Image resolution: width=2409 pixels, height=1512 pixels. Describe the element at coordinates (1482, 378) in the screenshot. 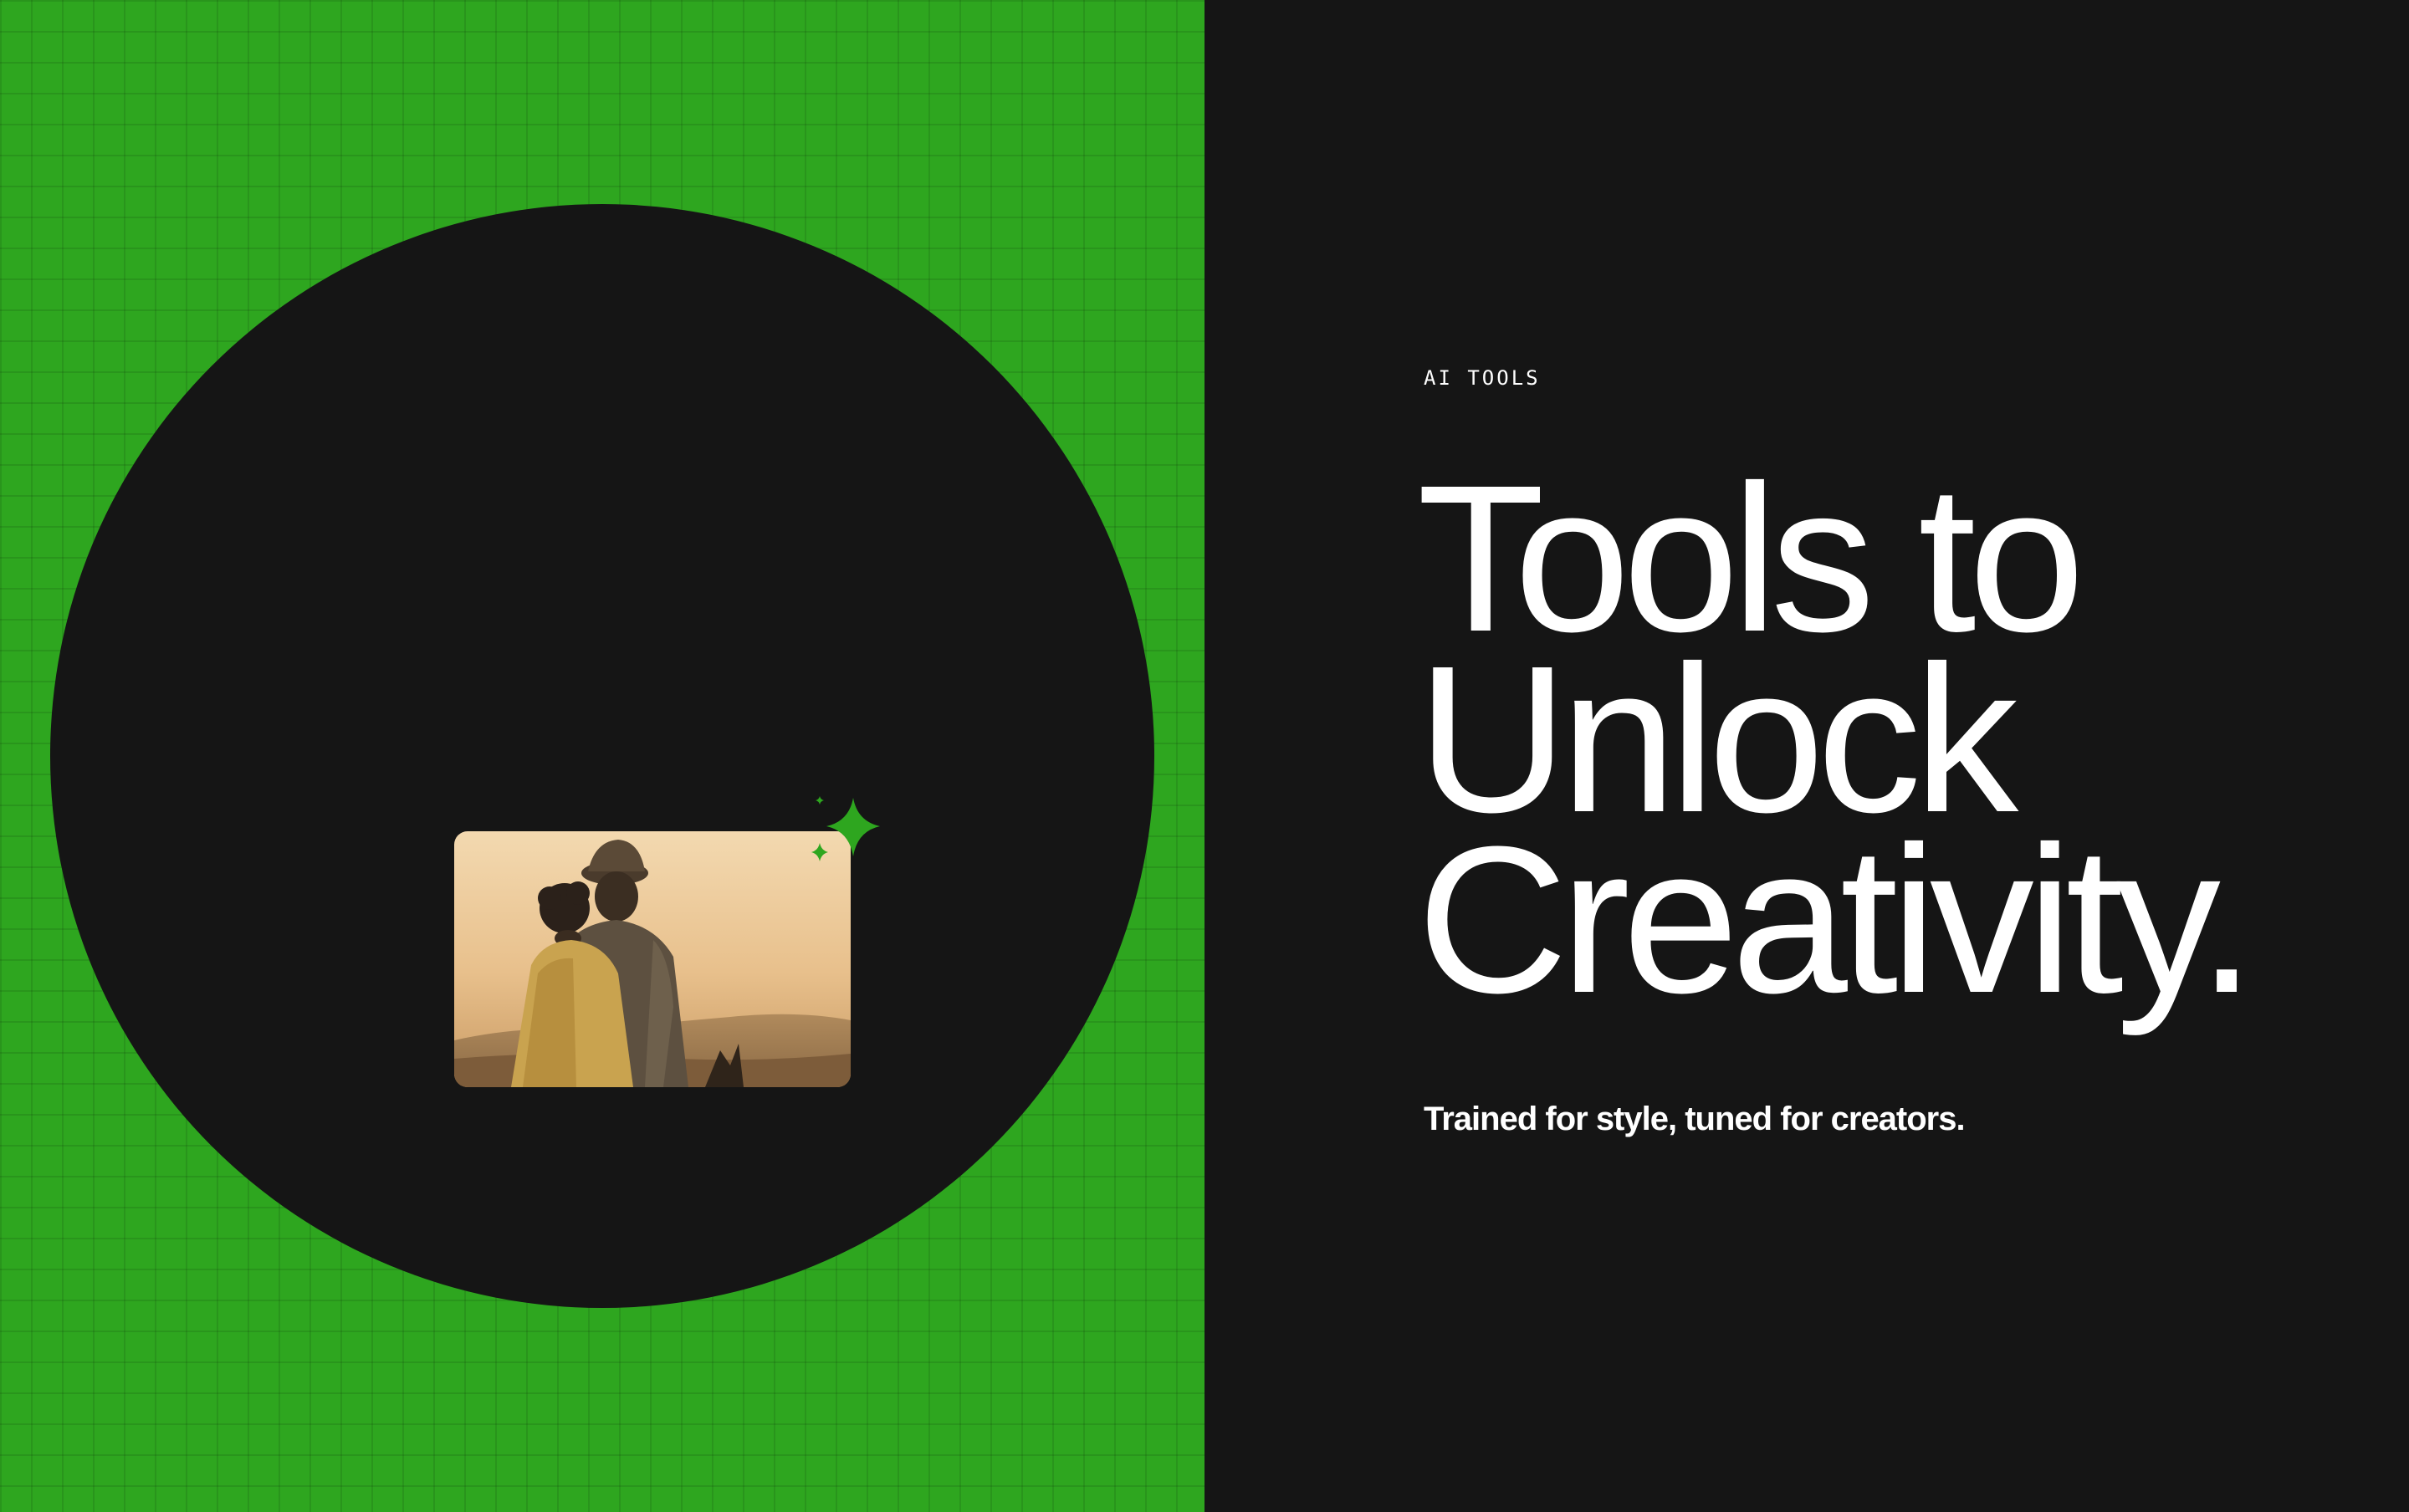

I see `section-eyebrow: AI TOOLS` at that location.